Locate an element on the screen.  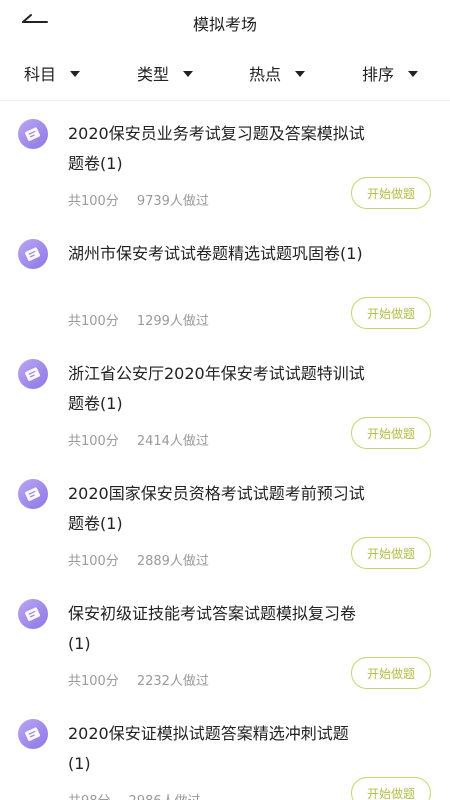
exam-title: 2020保安员业务考试复习题及答案模拟试题卷(1) is located at coordinates (216, 148).